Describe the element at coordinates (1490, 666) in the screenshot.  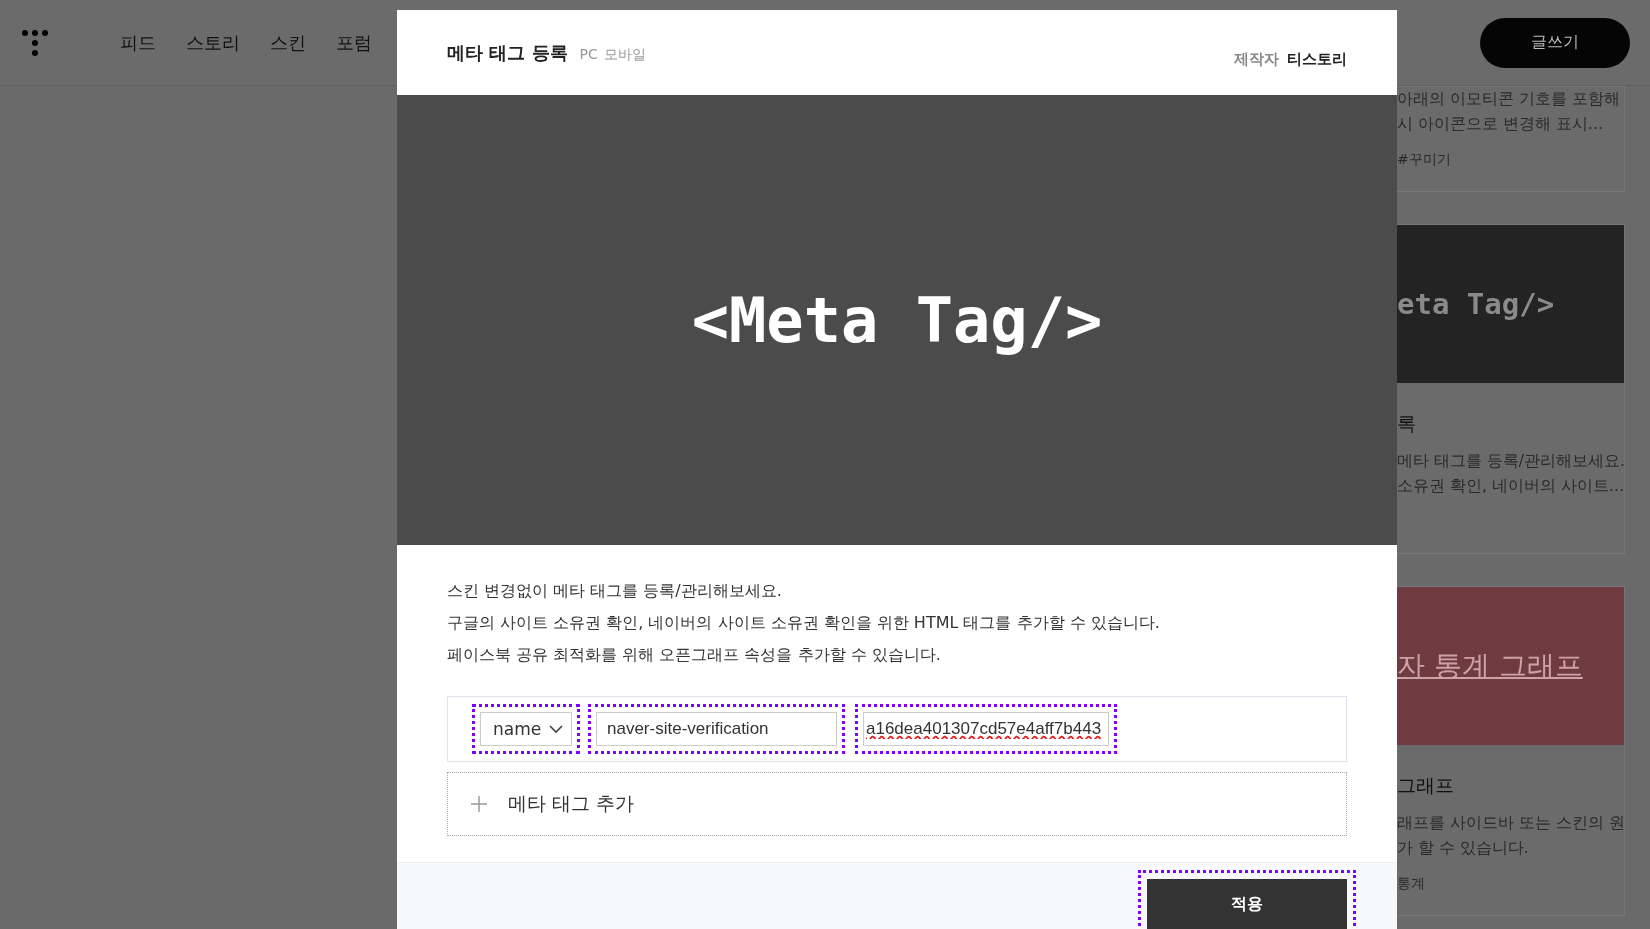
I see `thumbnail-text: 자 통계 그래프` at that location.